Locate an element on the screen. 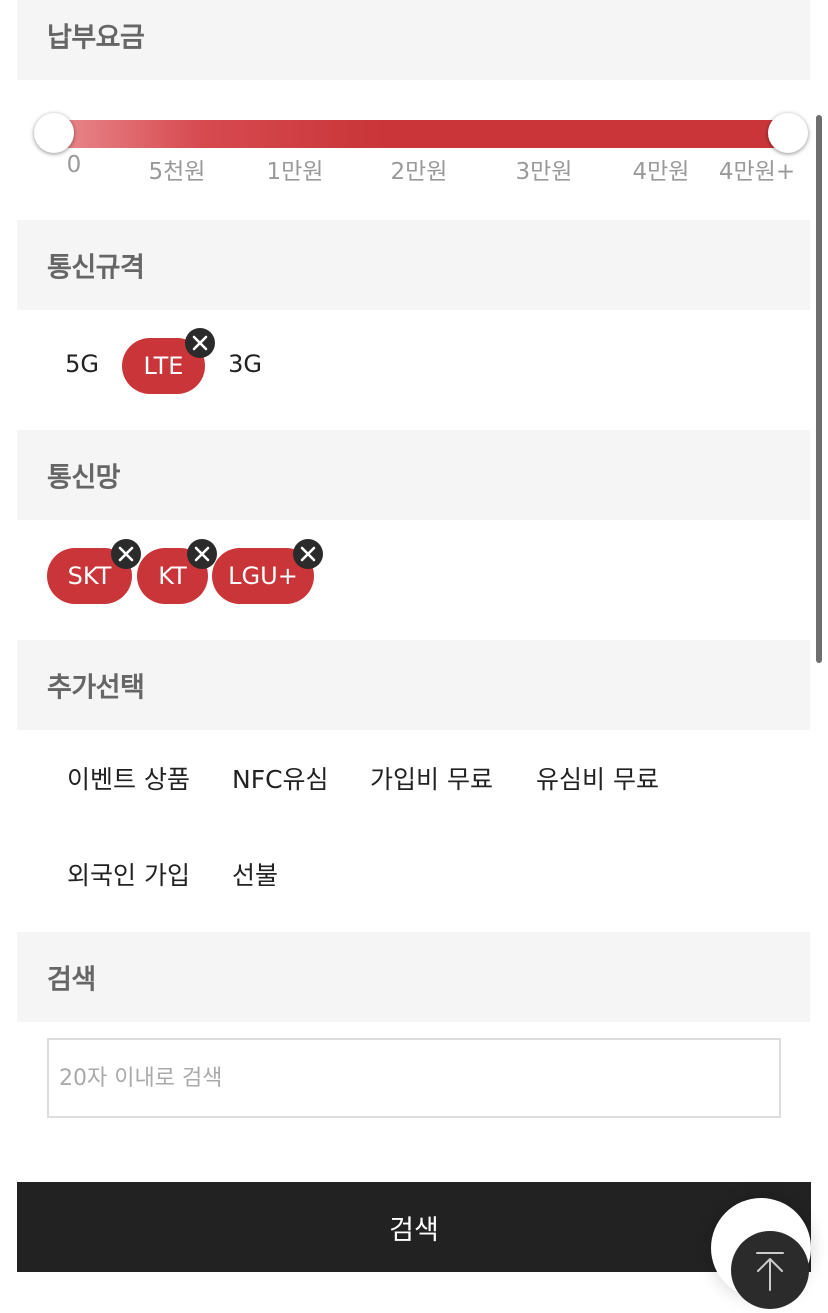 This screenshot has height=1313, width=828. scroll-top-button is located at coordinates (770, 1270).